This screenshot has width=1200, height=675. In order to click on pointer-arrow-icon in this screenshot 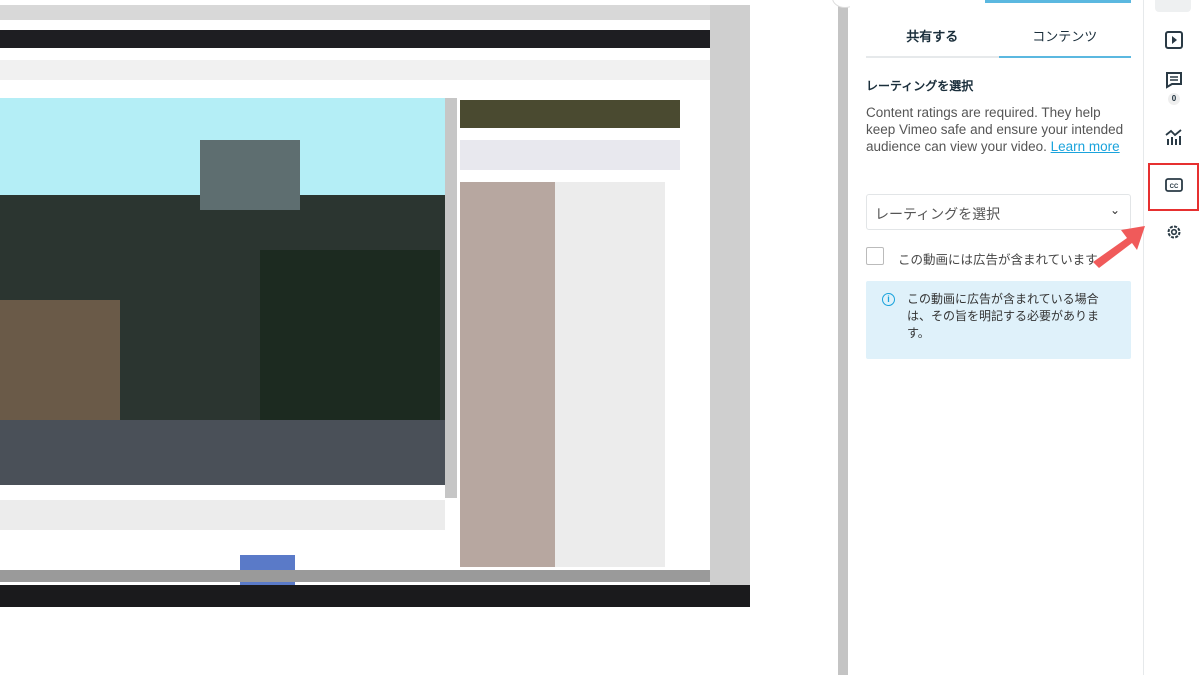, I will do `click(1119, 247)`.